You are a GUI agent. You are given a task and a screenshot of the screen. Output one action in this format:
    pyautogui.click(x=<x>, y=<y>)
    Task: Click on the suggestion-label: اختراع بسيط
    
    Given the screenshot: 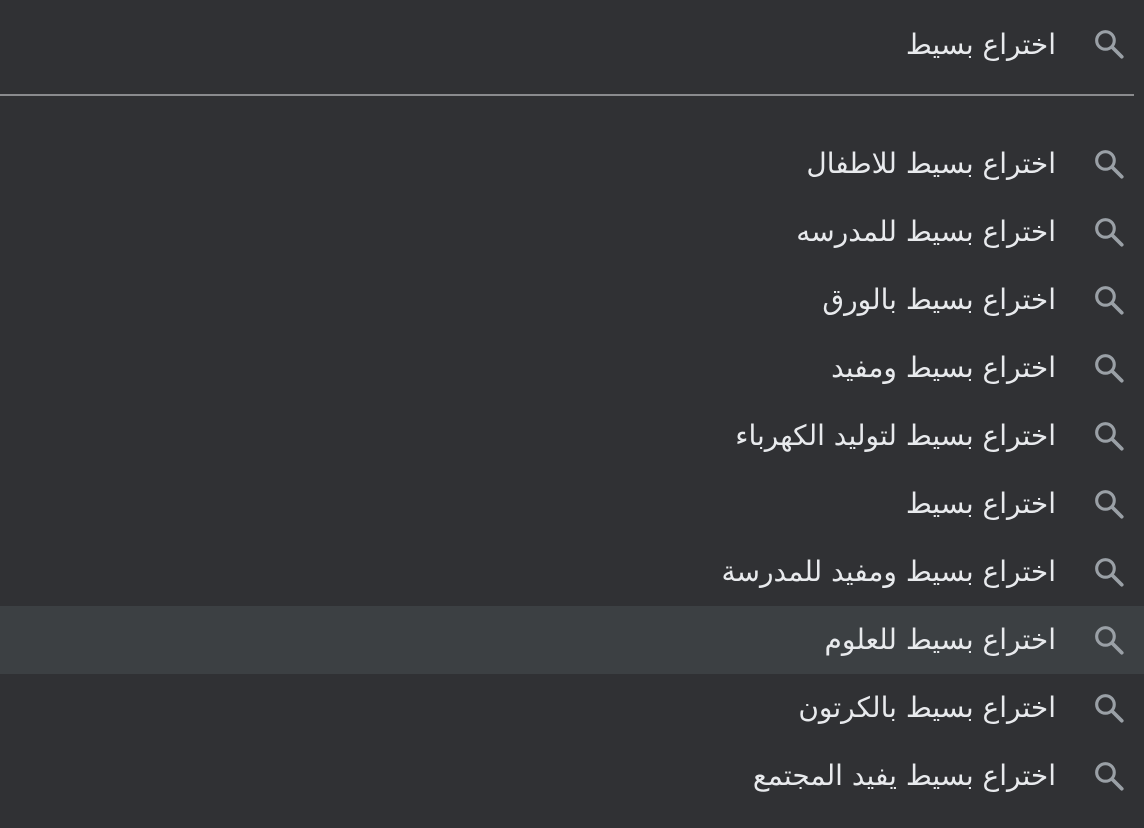 What is the action you would take?
    pyautogui.click(x=980, y=503)
    